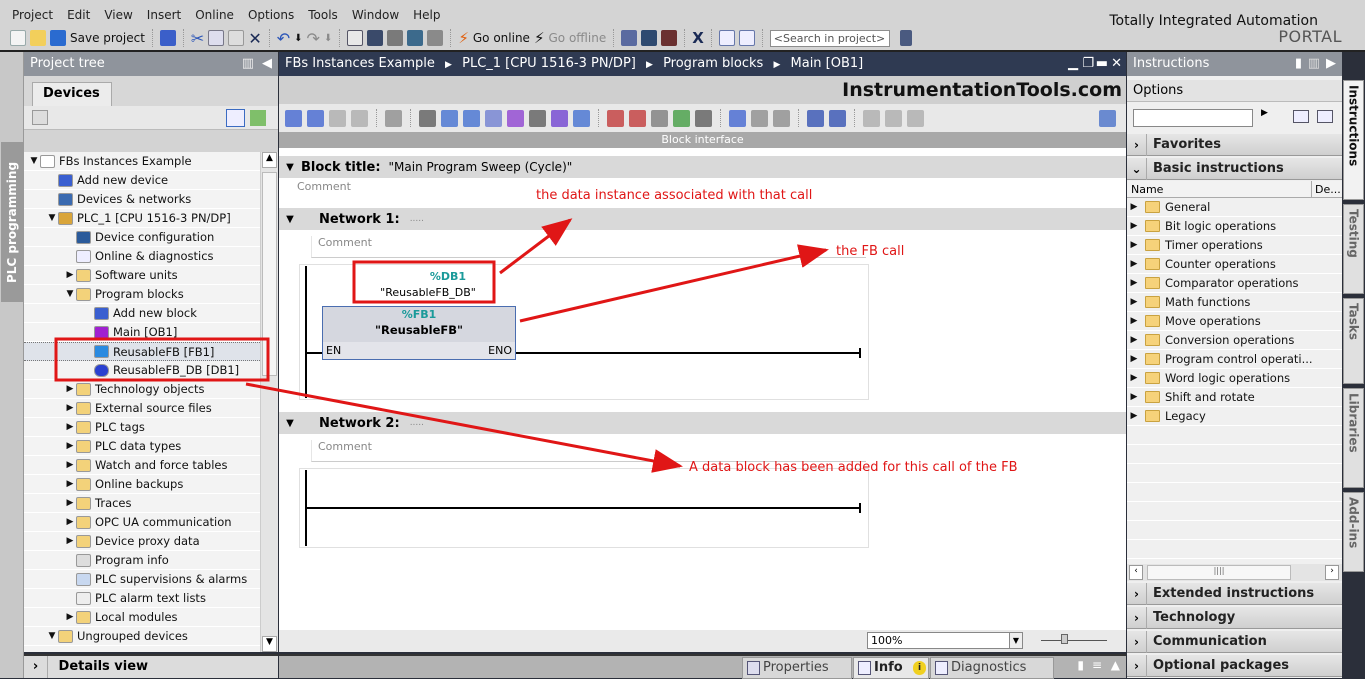 The image size is (1365, 679). What do you see at coordinates (1214, 245) in the screenshot?
I see `instruction-folder-label: Timer operations` at bounding box center [1214, 245].